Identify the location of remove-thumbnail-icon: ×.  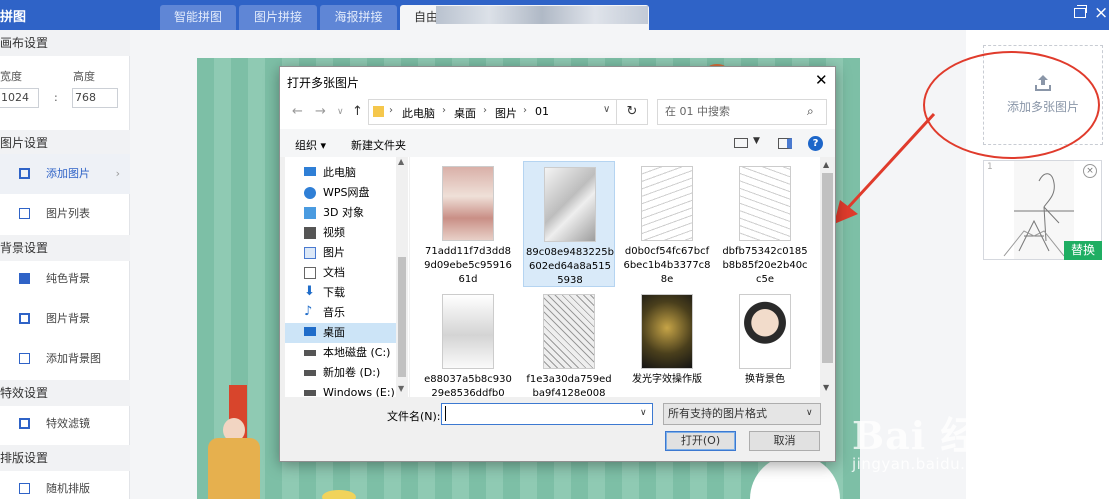
(1090, 171).